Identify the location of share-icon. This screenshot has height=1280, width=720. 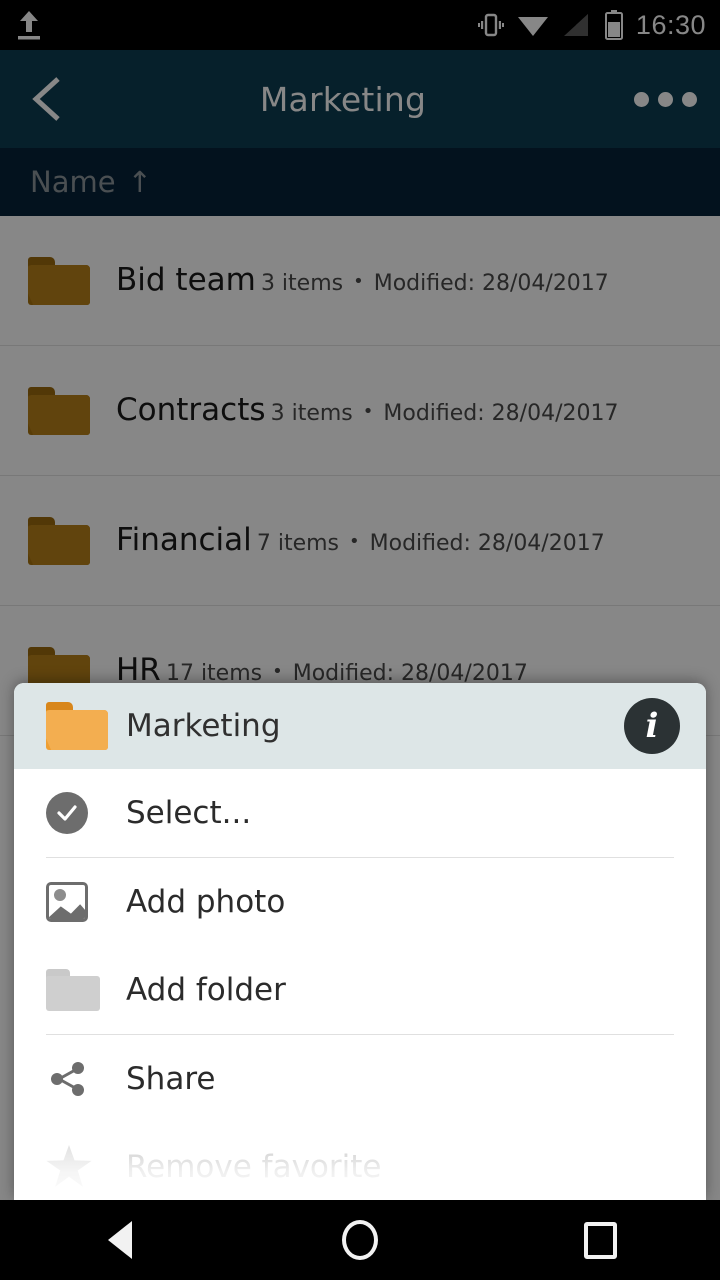
(84, 1079).